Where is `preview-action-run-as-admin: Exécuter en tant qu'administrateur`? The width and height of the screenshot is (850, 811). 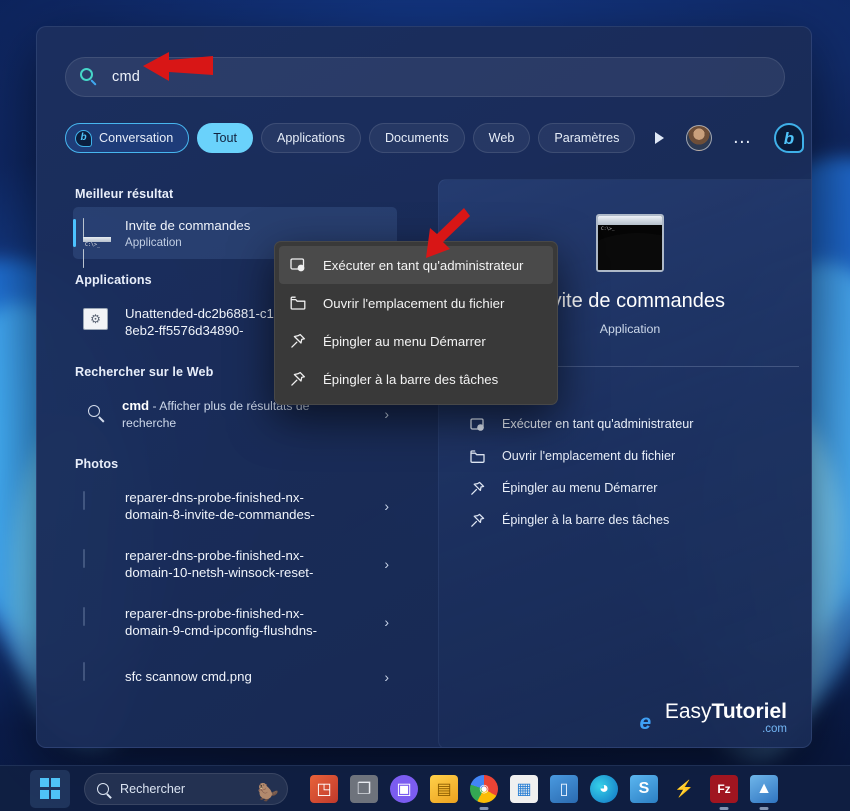
preview-action-run-as-admin: Exécuter en tant qu'administrateur is located at coordinates (630, 424).